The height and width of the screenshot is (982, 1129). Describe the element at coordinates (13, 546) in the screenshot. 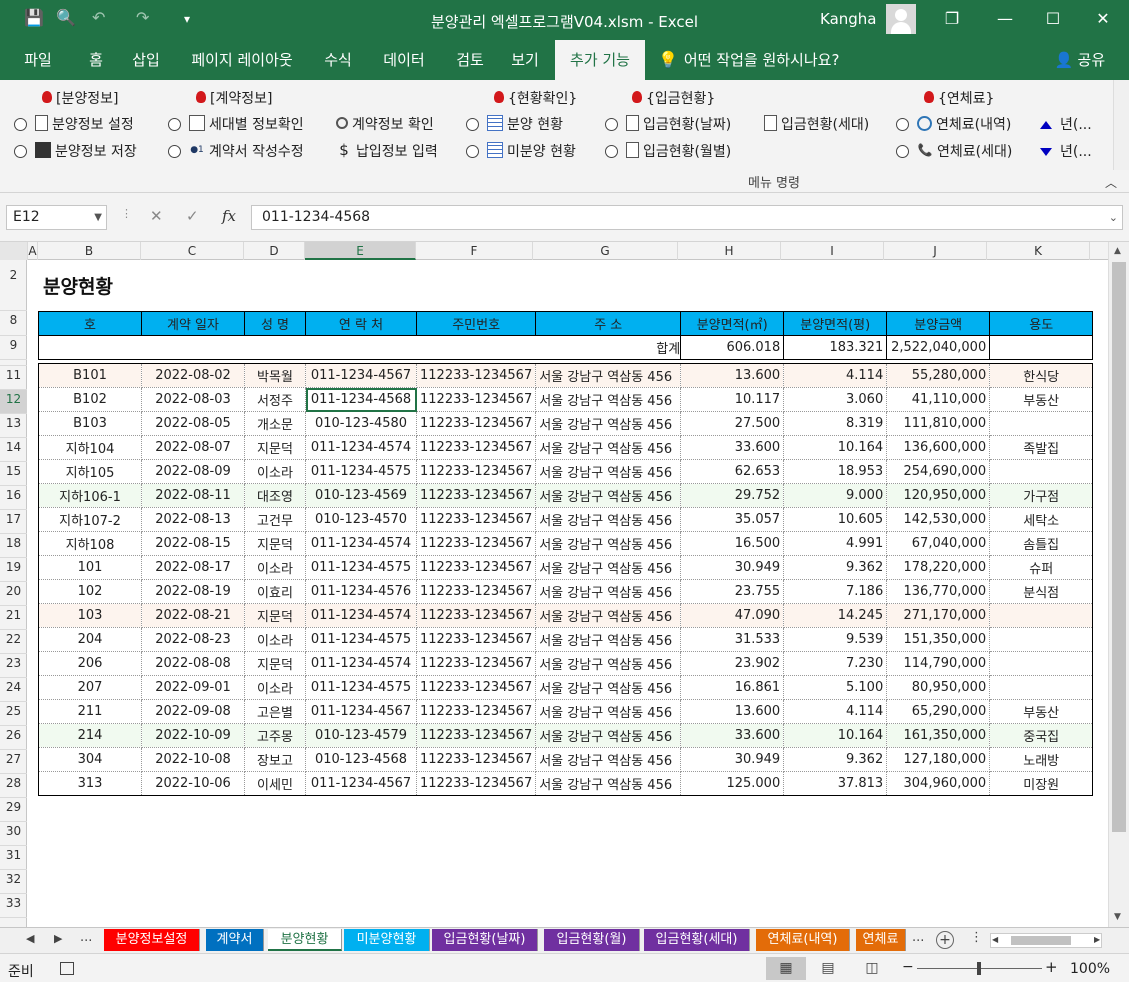

I see `row-header: 18` at that location.